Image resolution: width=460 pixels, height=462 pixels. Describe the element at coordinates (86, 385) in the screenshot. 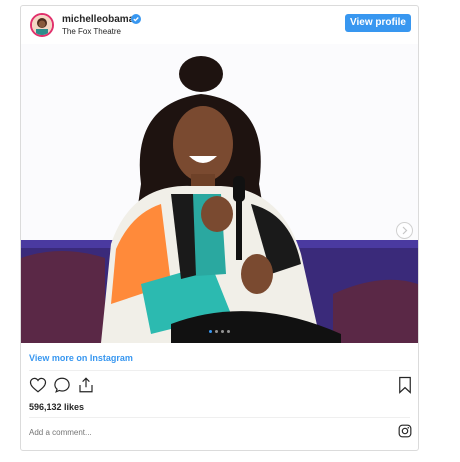

I see `share-icon` at that location.